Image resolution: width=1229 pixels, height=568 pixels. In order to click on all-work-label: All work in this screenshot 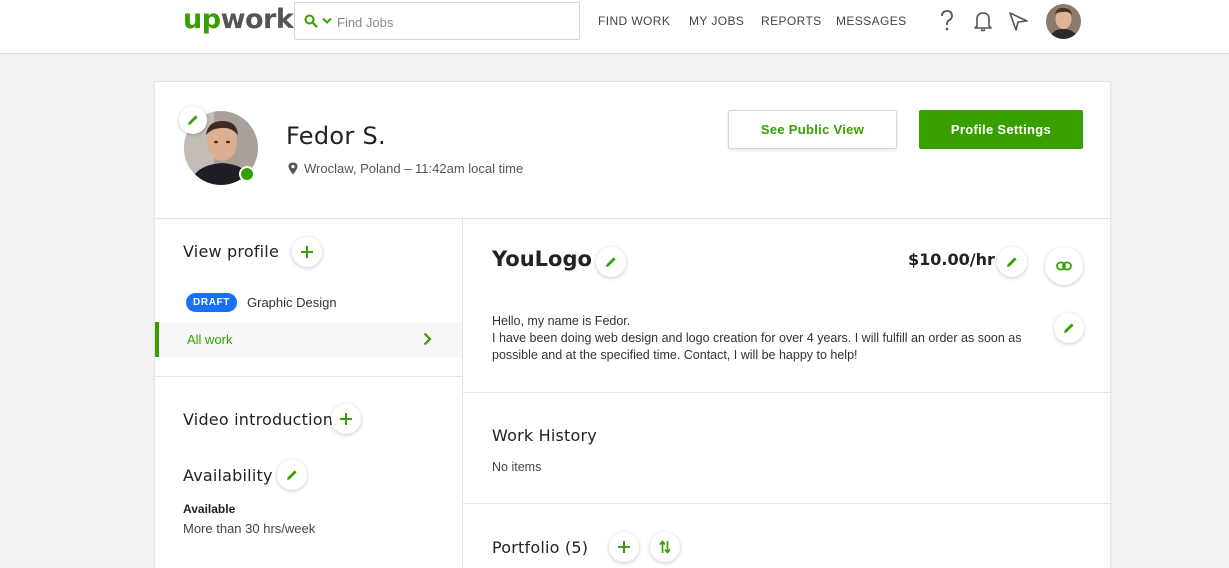, I will do `click(210, 339)`.